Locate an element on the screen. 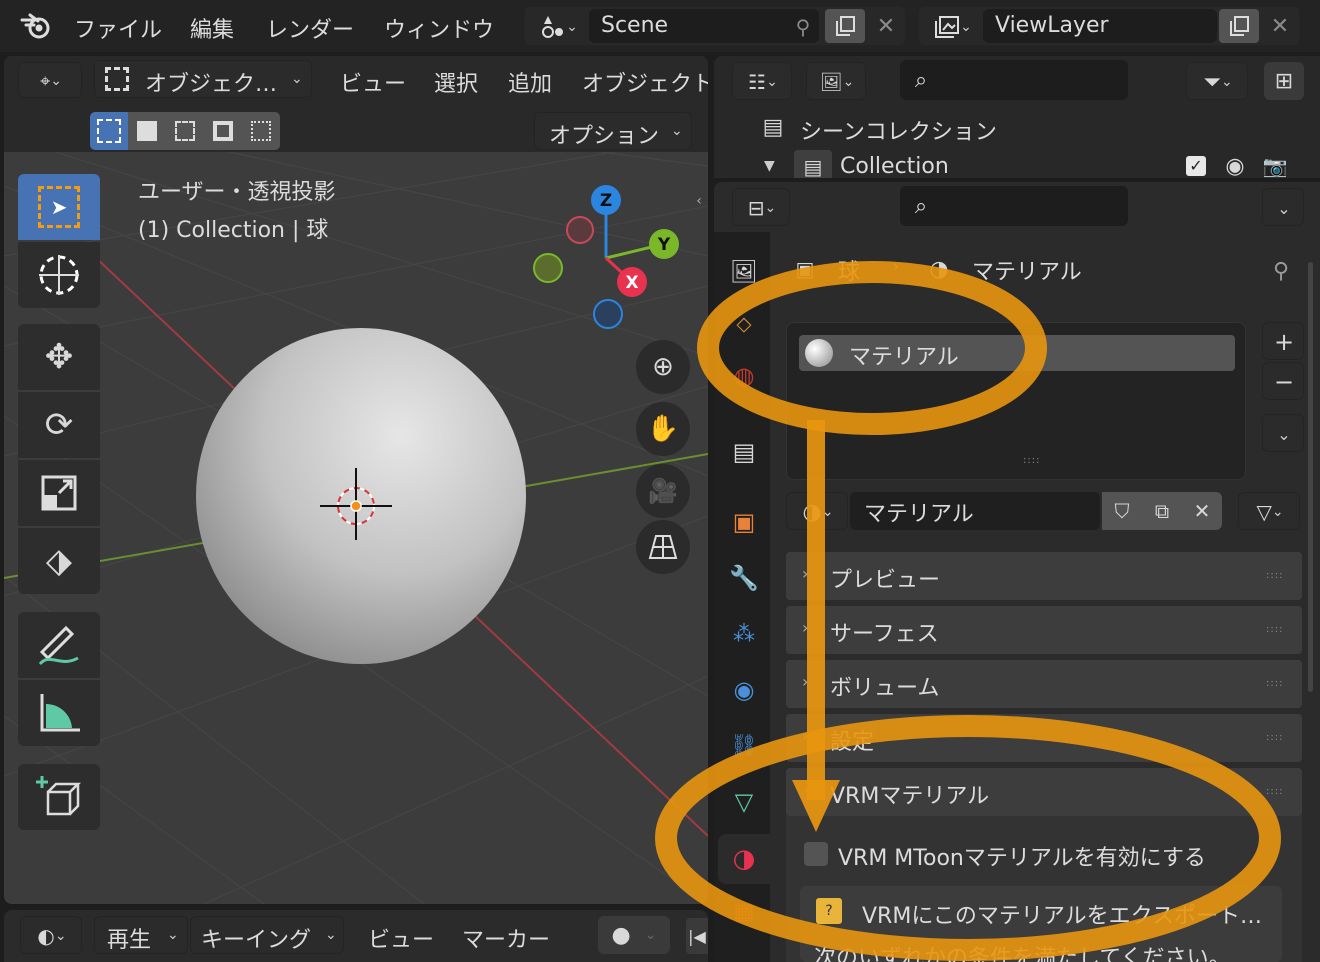  rotate-tool: ⟳ is located at coordinates (59, 425).